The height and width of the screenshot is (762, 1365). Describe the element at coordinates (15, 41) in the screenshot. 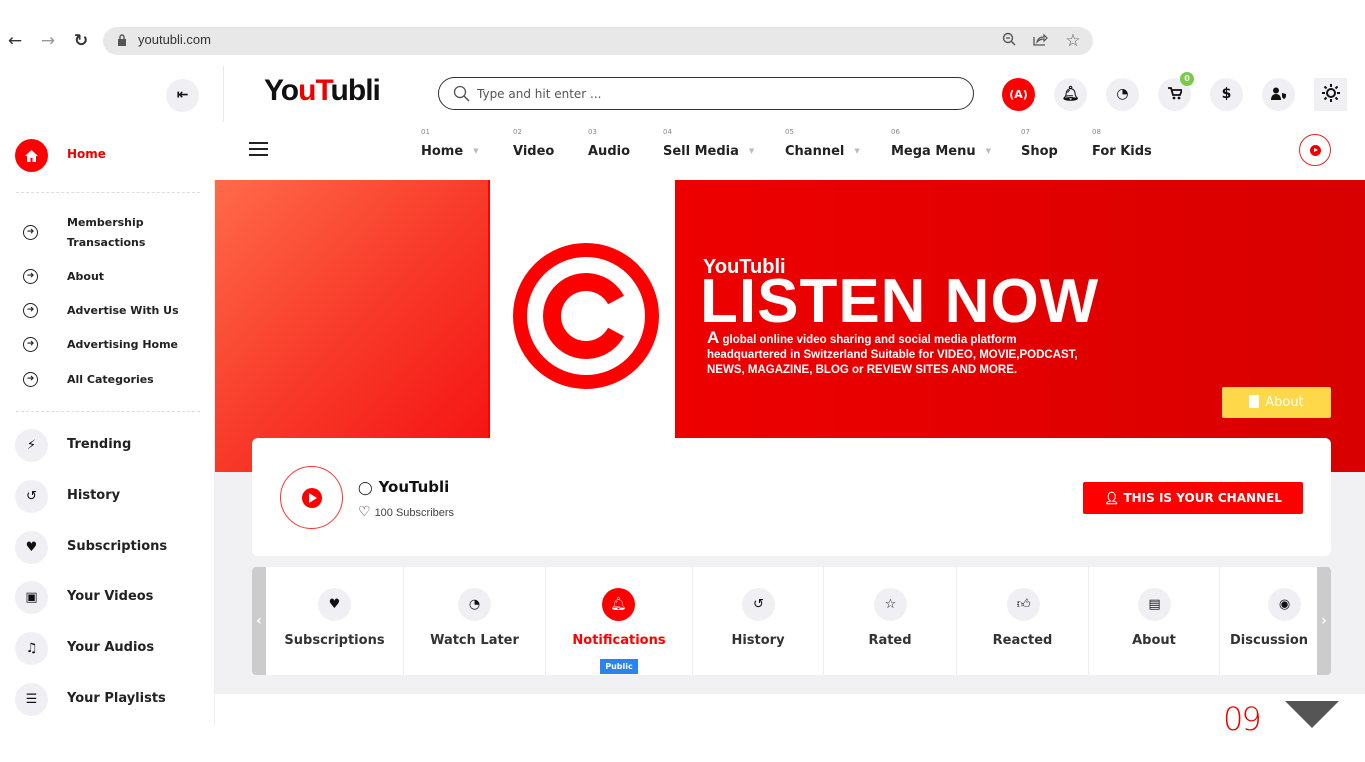

I see `back-arrow-icon: ←` at that location.